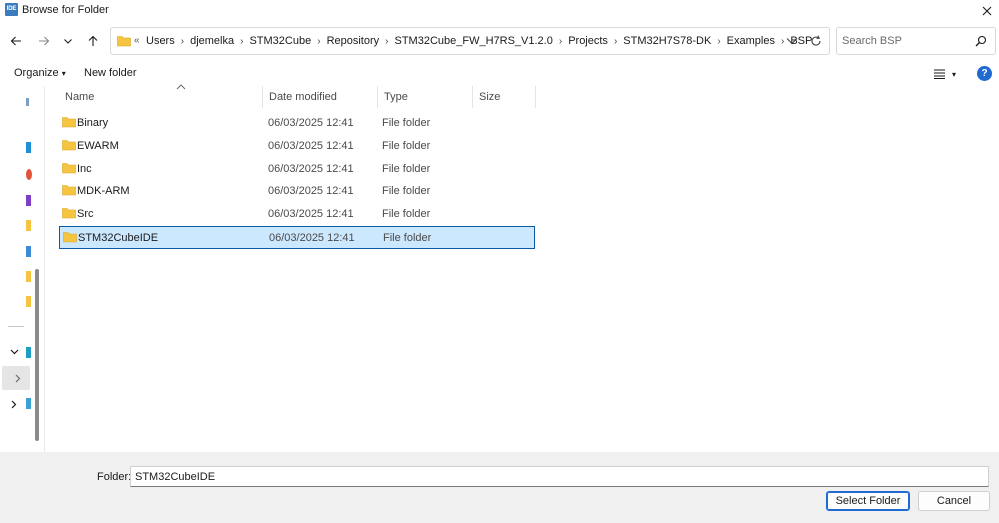  I want to click on network-icon, so click(28, 403).